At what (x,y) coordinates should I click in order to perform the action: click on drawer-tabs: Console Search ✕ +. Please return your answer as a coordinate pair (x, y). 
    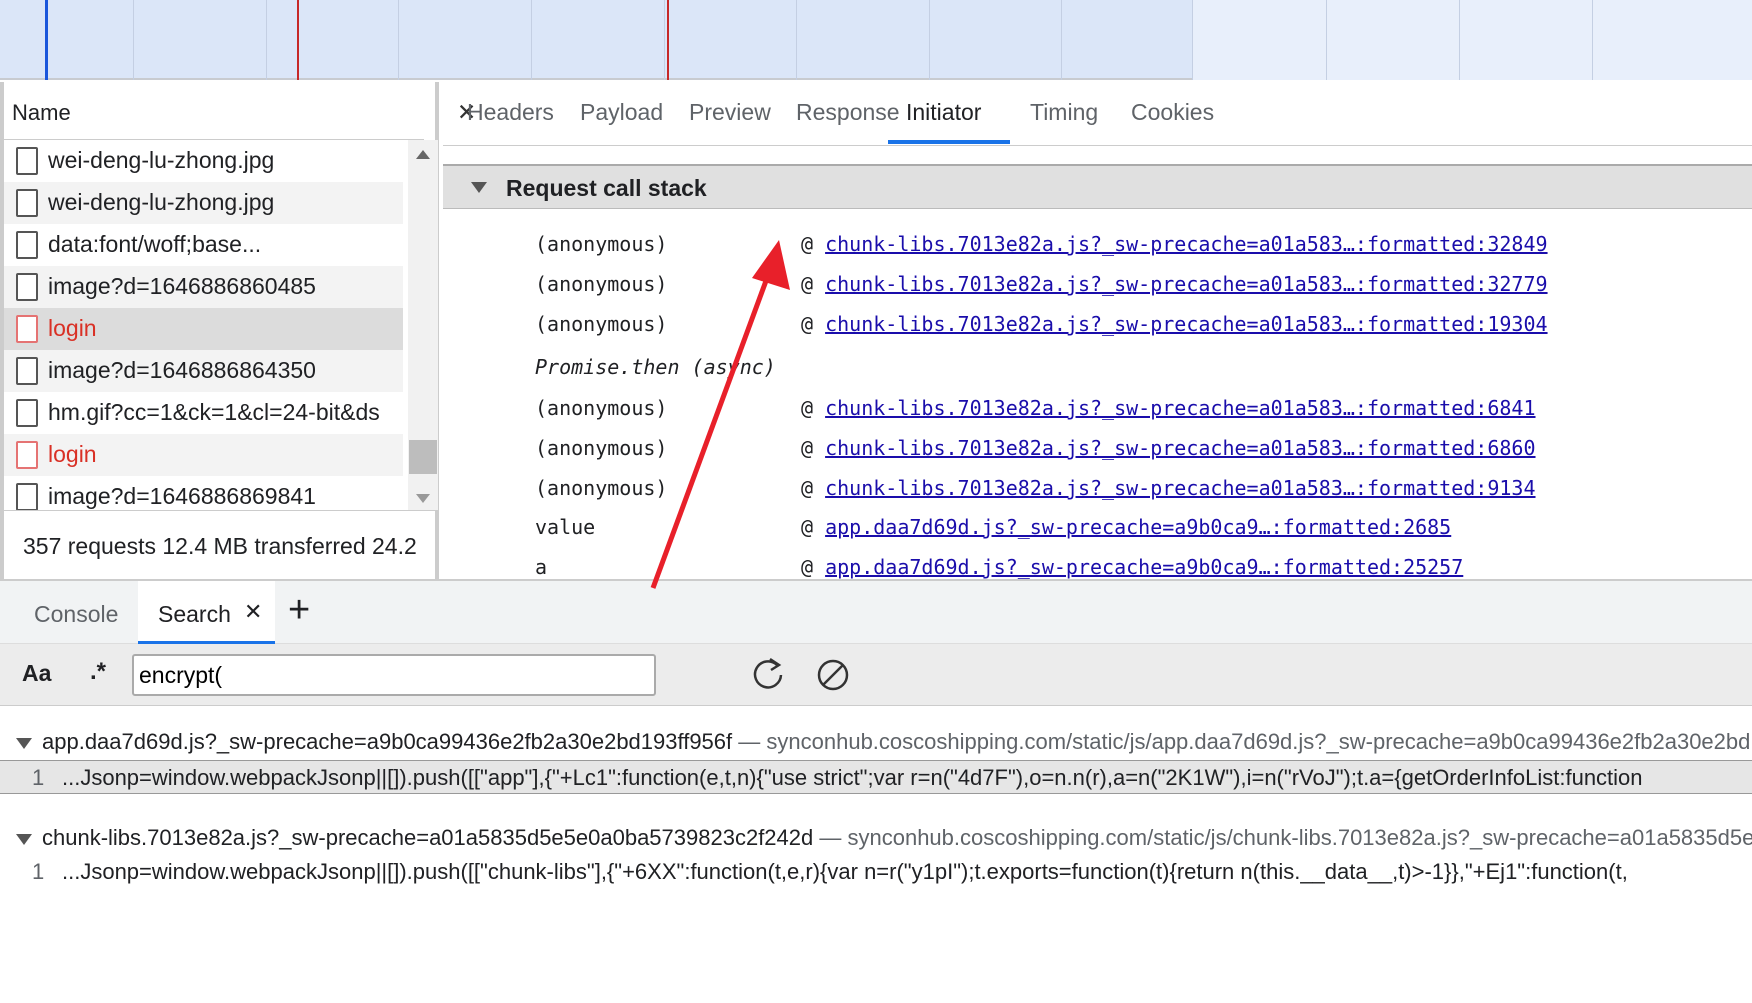
    Looking at the image, I should click on (876, 612).